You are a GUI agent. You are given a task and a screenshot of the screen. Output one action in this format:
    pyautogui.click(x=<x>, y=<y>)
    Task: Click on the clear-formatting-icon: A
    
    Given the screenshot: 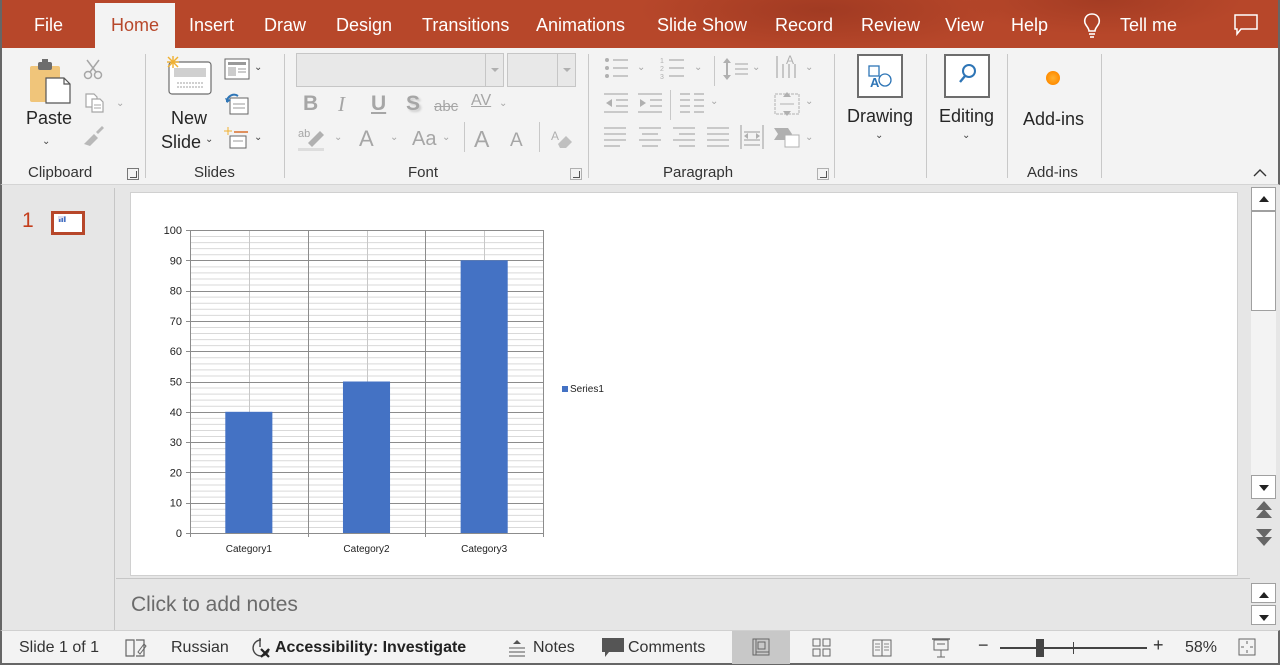 What is the action you would take?
    pyautogui.click(x=562, y=139)
    